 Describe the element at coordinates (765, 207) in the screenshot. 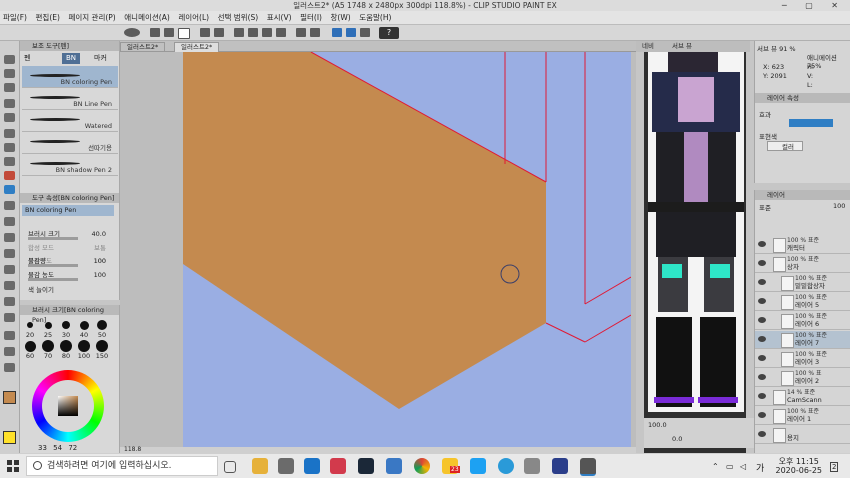

I see `blend-mode: 표준` at that location.